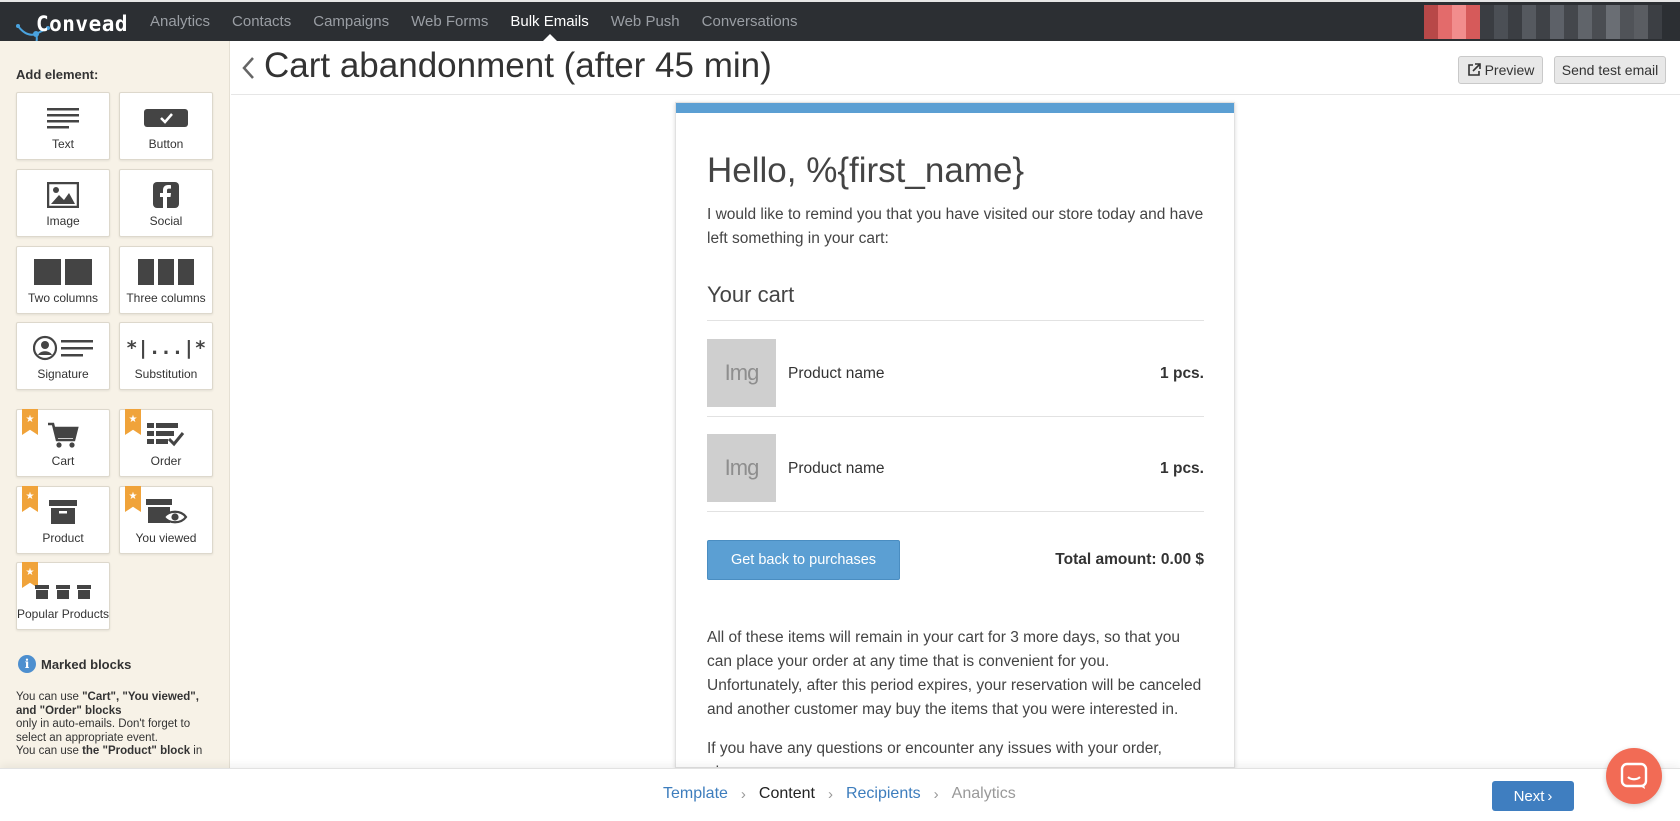 This screenshot has height=821, width=1680. I want to click on tile-label: Substitution, so click(166, 374).